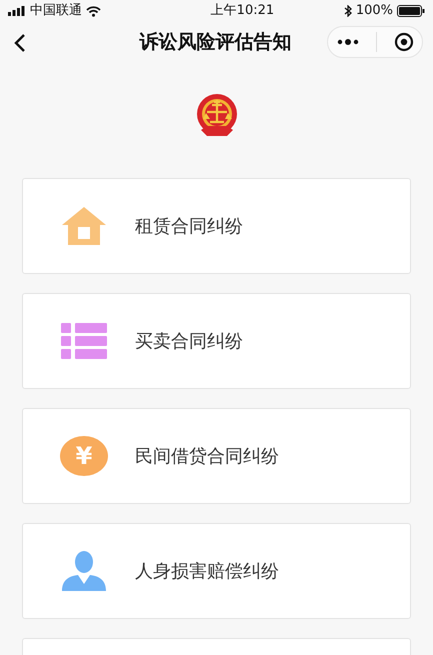  I want to click on category-label: 租赁合同纠纷, so click(189, 226).